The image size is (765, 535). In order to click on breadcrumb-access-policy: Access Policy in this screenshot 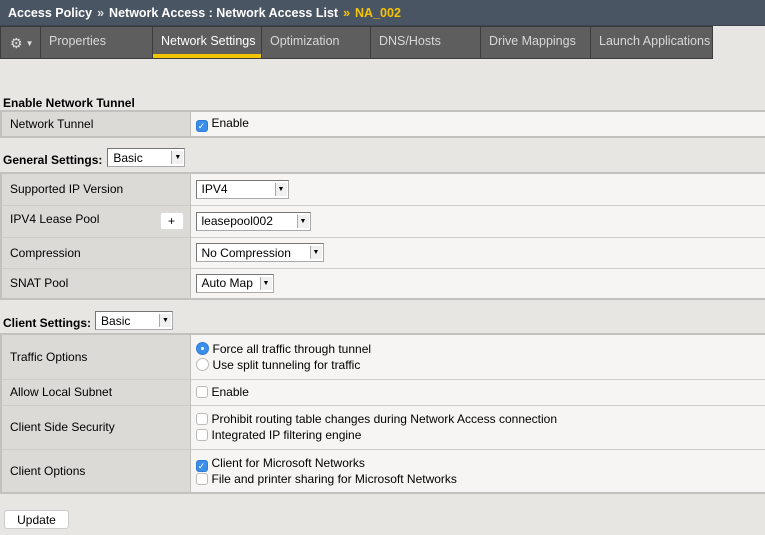, I will do `click(50, 13)`.